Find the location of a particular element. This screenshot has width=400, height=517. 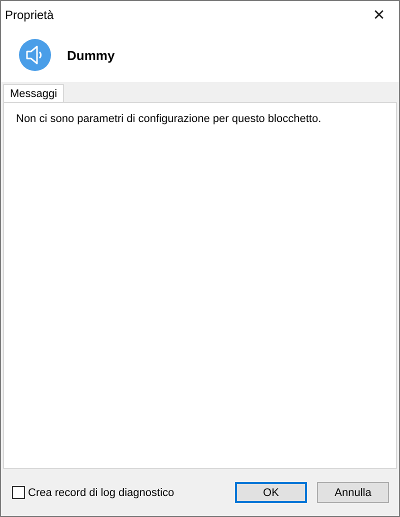

window-title: Proprietà is located at coordinates (29, 15).